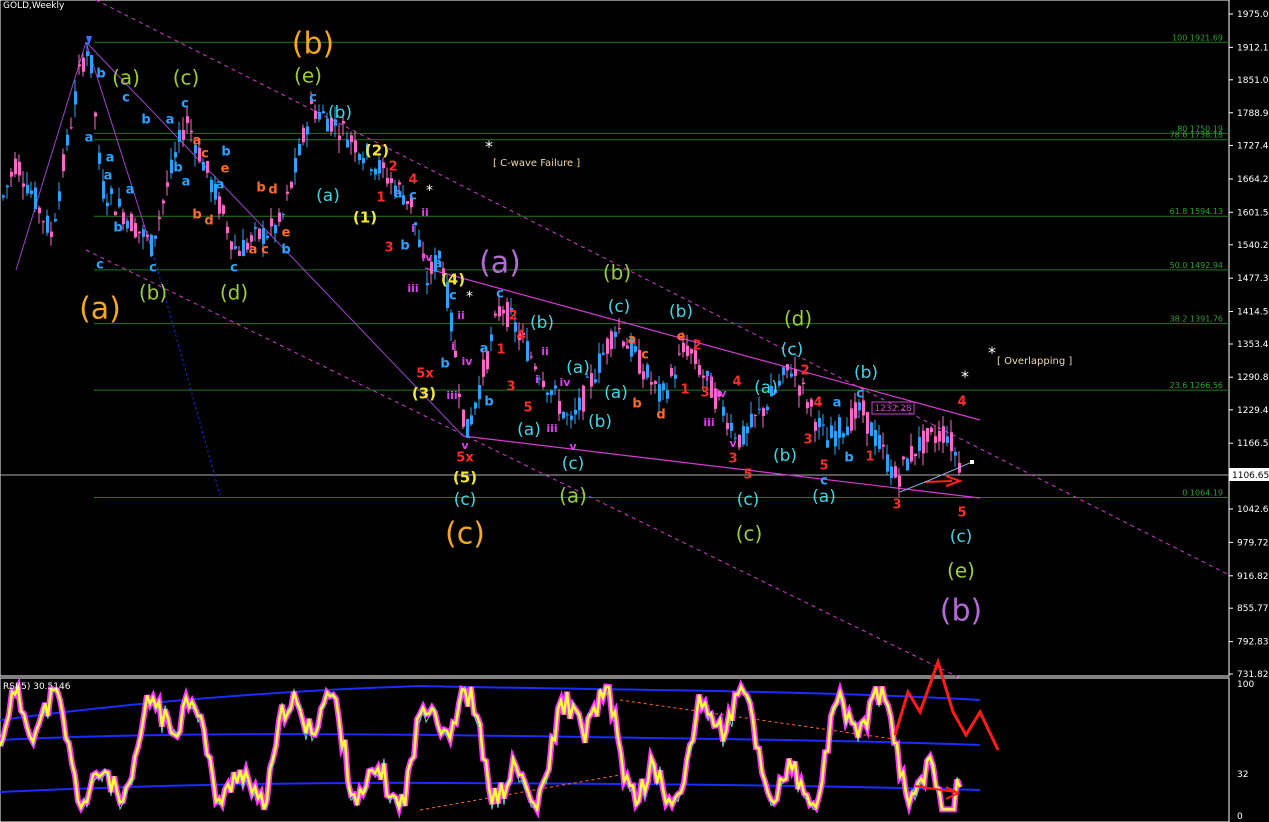 Image resolution: width=1269 pixels, height=822 pixels. I want to click on price-tick-label: 1975.00, so click(1253, 15).